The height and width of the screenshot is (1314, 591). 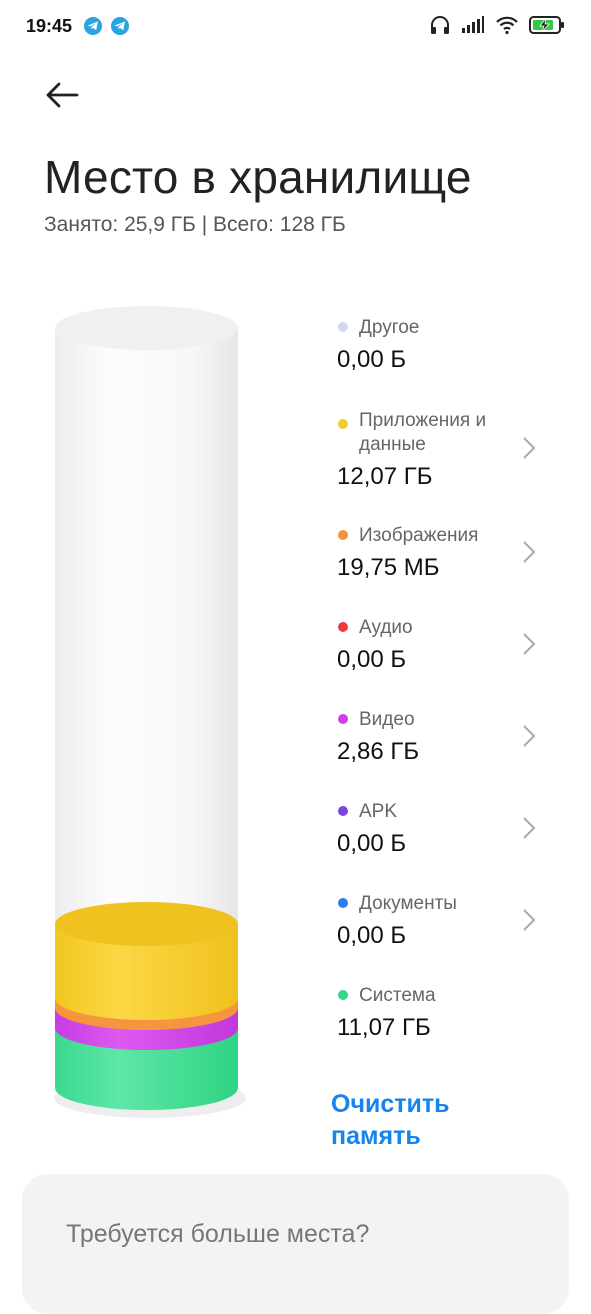 What do you see at coordinates (258, 177) in the screenshot?
I see `page-title: Место в хранилище` at bounding box center [258, 177].